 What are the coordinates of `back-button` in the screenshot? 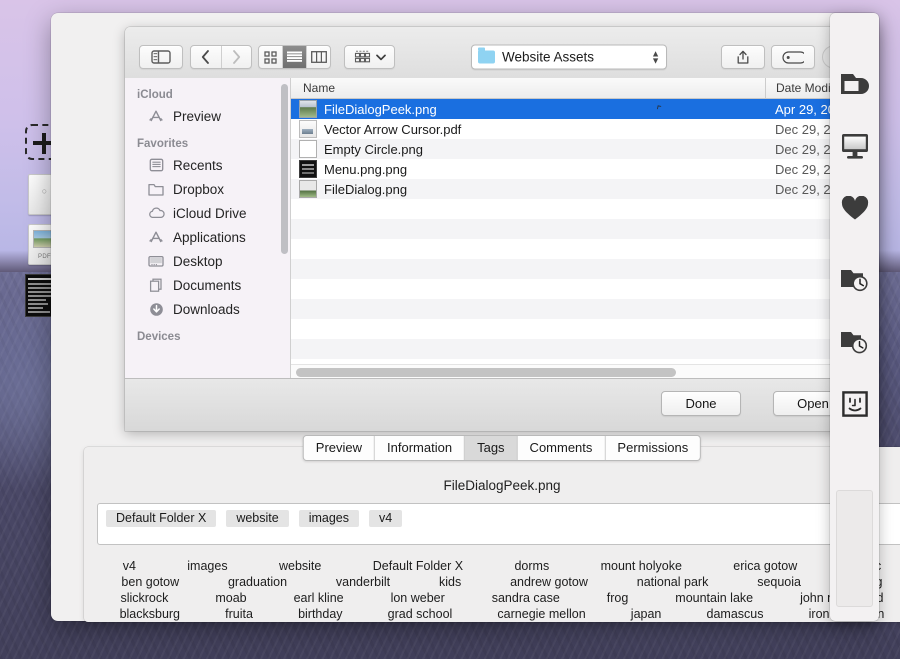 It's located at (206, 57).